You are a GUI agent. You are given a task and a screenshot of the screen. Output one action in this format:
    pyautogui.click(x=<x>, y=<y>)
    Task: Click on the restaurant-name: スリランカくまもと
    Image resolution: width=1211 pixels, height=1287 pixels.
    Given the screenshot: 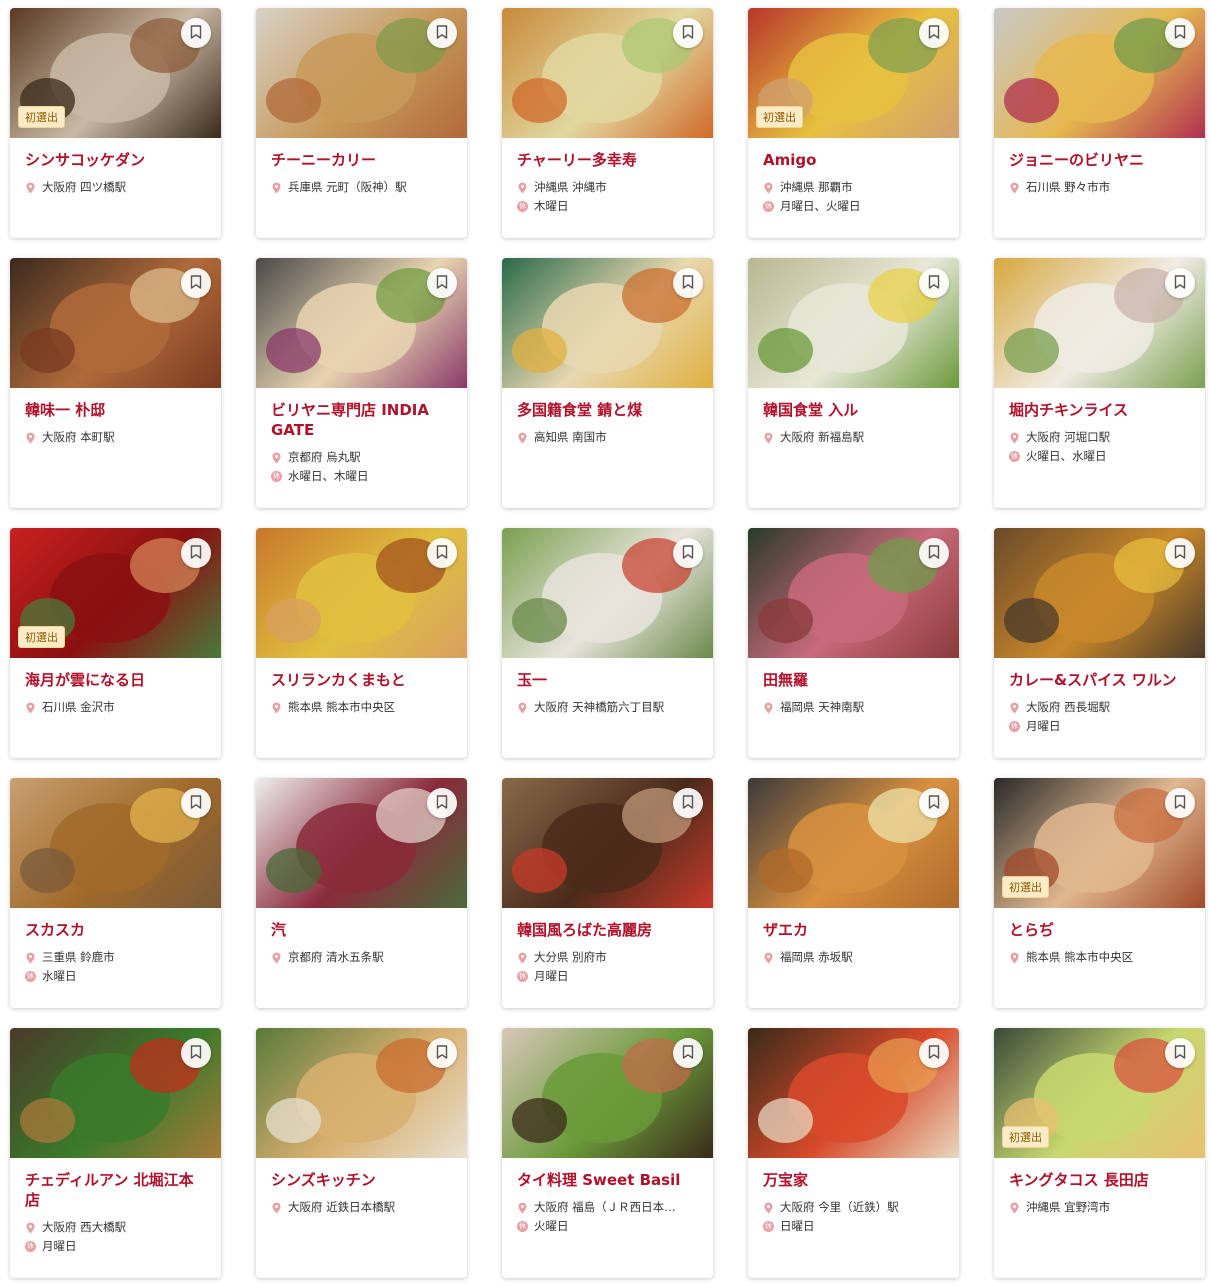 What is the action you would take?
    pyautogui.click(x=362, y=680)
    